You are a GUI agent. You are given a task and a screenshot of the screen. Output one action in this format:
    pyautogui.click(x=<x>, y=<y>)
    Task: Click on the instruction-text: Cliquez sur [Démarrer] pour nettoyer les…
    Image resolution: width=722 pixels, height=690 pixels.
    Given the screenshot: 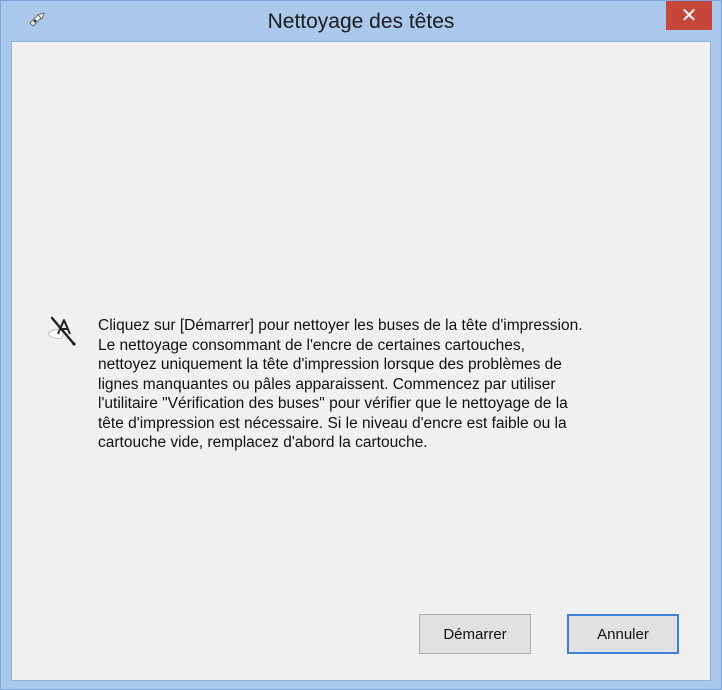 What is the action you would take?
    pyautogui.click(x=340, y=384)
    